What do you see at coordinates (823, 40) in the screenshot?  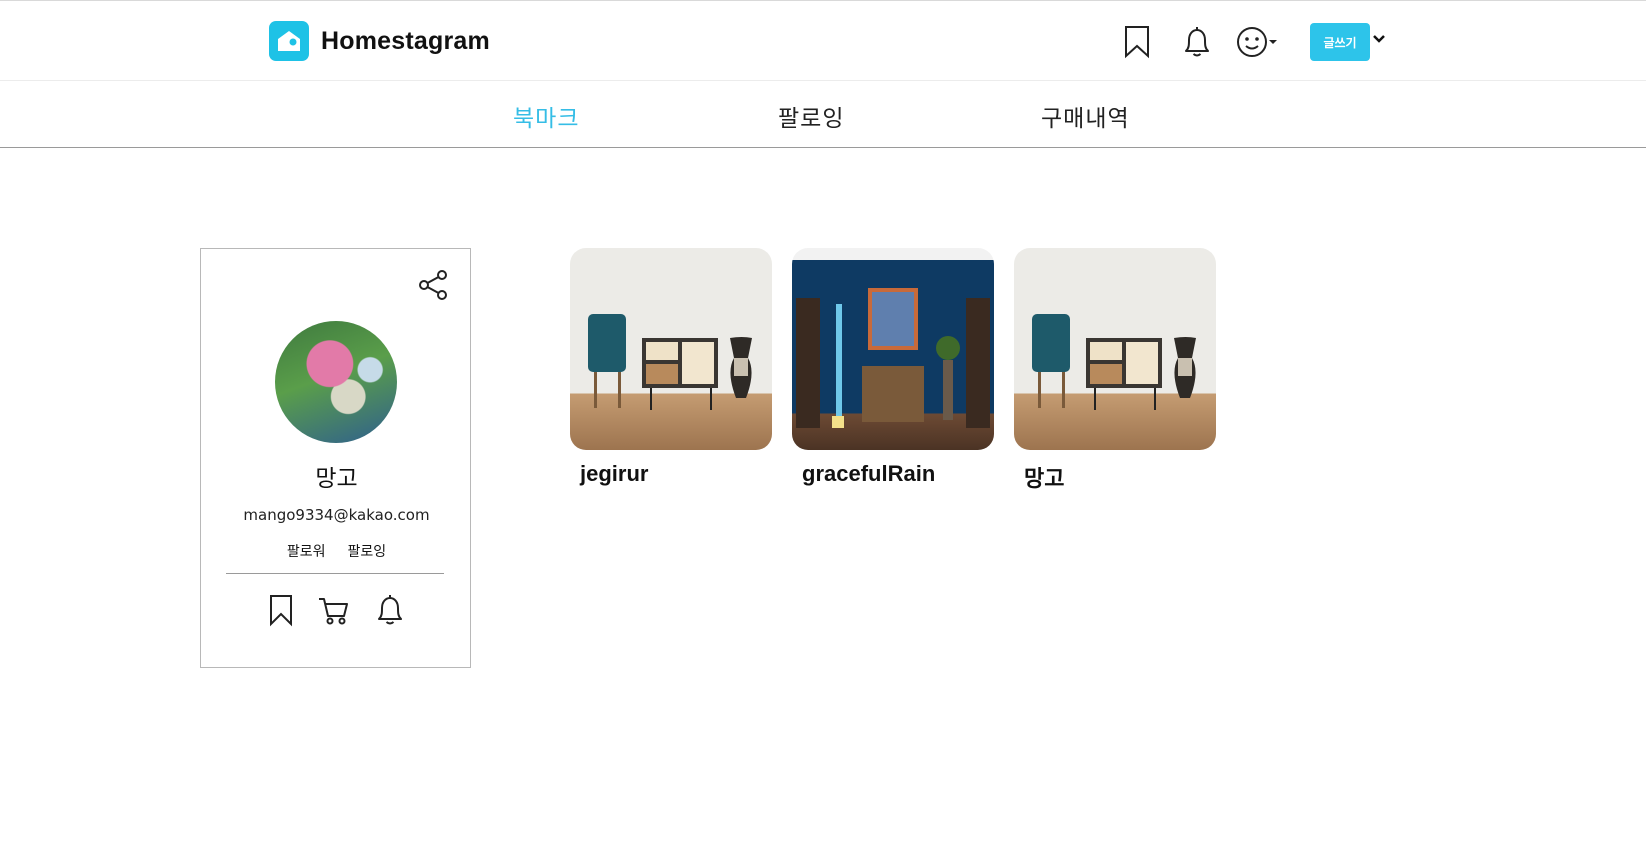 I see `top-header: Homestagram 글쓰기` at bounding box center [823, 40].